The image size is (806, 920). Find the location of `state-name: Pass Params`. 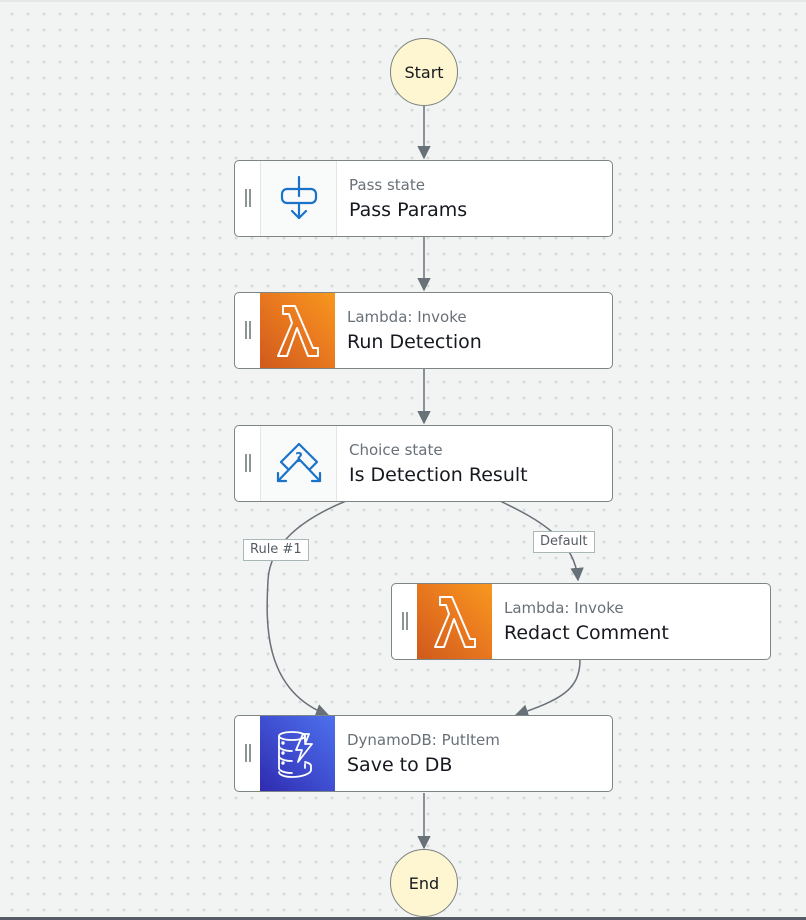

state-name: Pass Params is located at coordinates (408, 209).